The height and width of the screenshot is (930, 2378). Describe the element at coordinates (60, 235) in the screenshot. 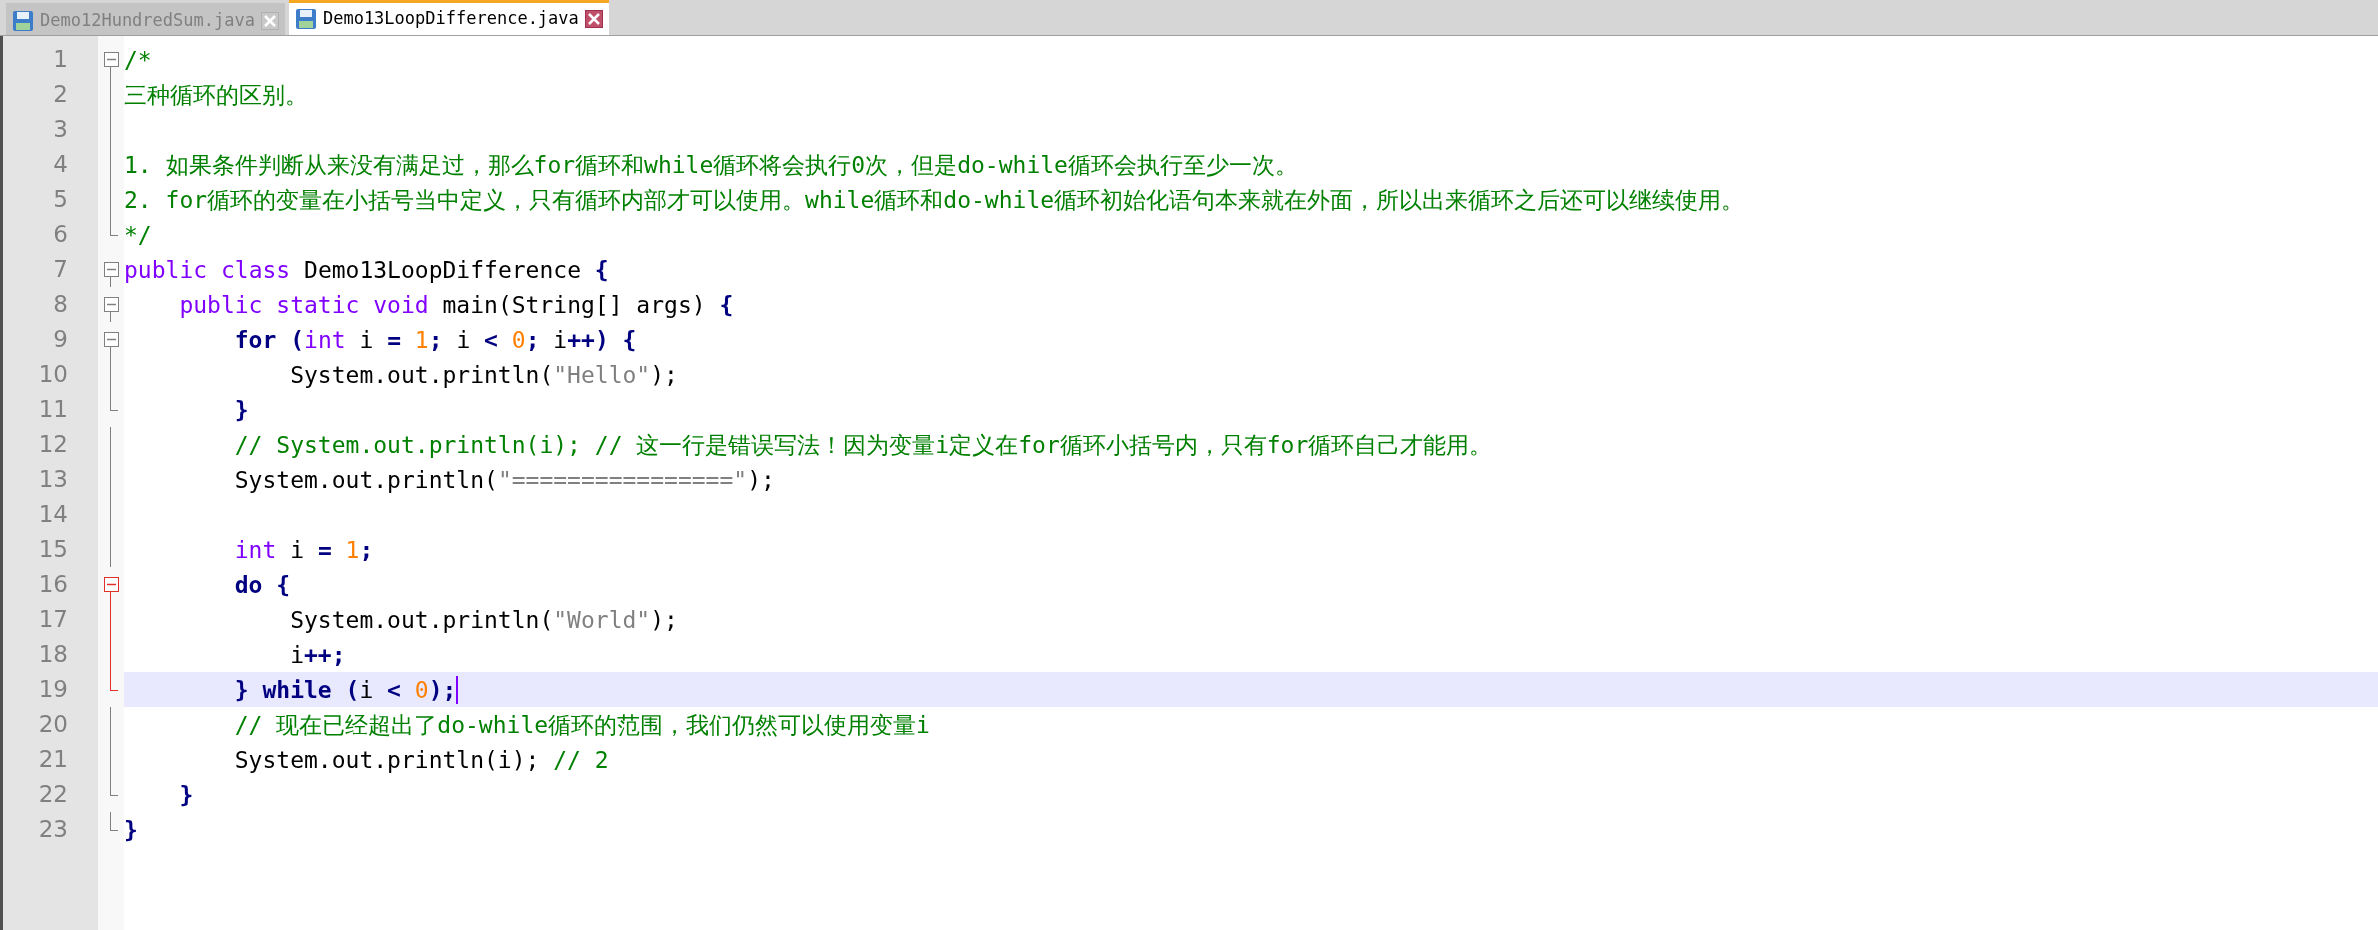

I see `line-number: 6` at that location.